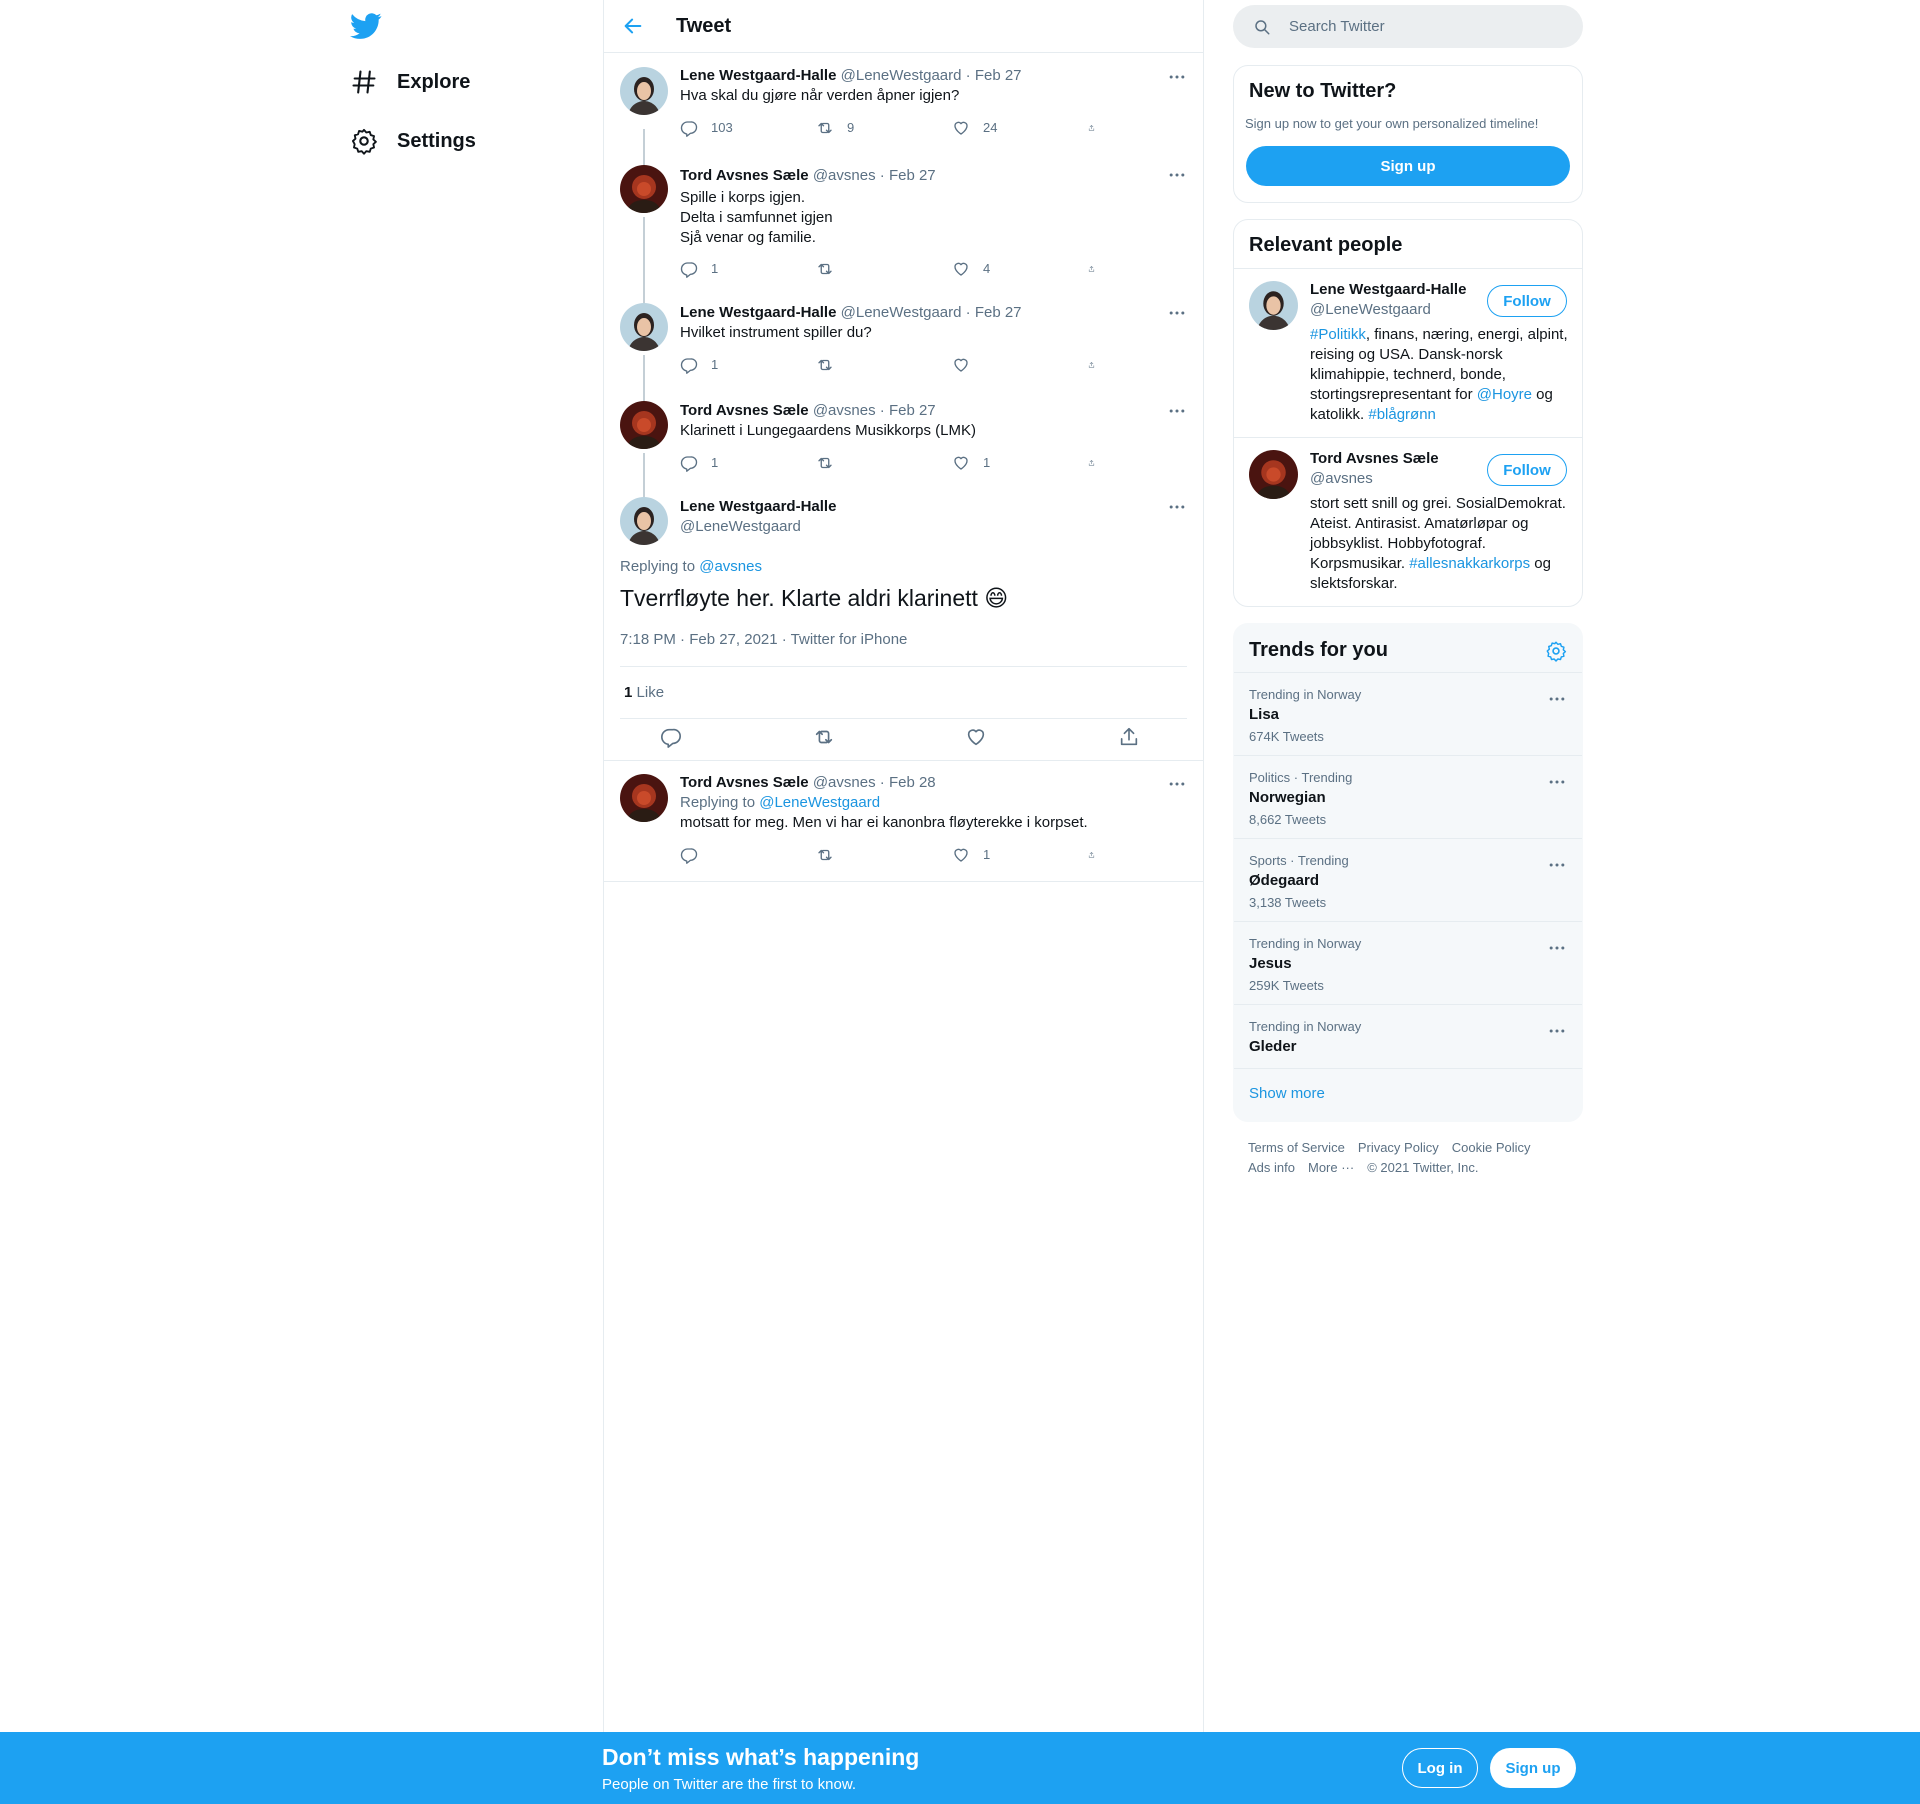 This screenshot has height=1804, width=1920. I want to click on footer-link: More ···, so click(1331, 1167).